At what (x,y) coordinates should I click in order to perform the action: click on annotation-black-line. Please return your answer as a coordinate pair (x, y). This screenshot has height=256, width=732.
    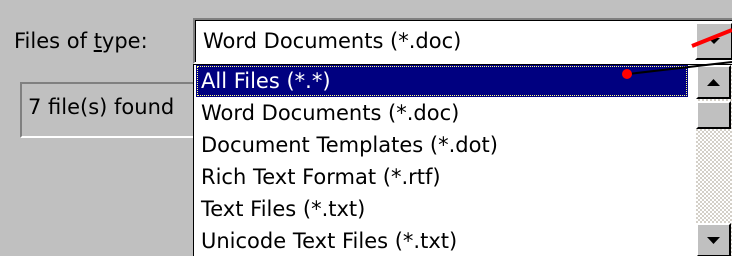
    Looking at the image, I should click on (679, 68).